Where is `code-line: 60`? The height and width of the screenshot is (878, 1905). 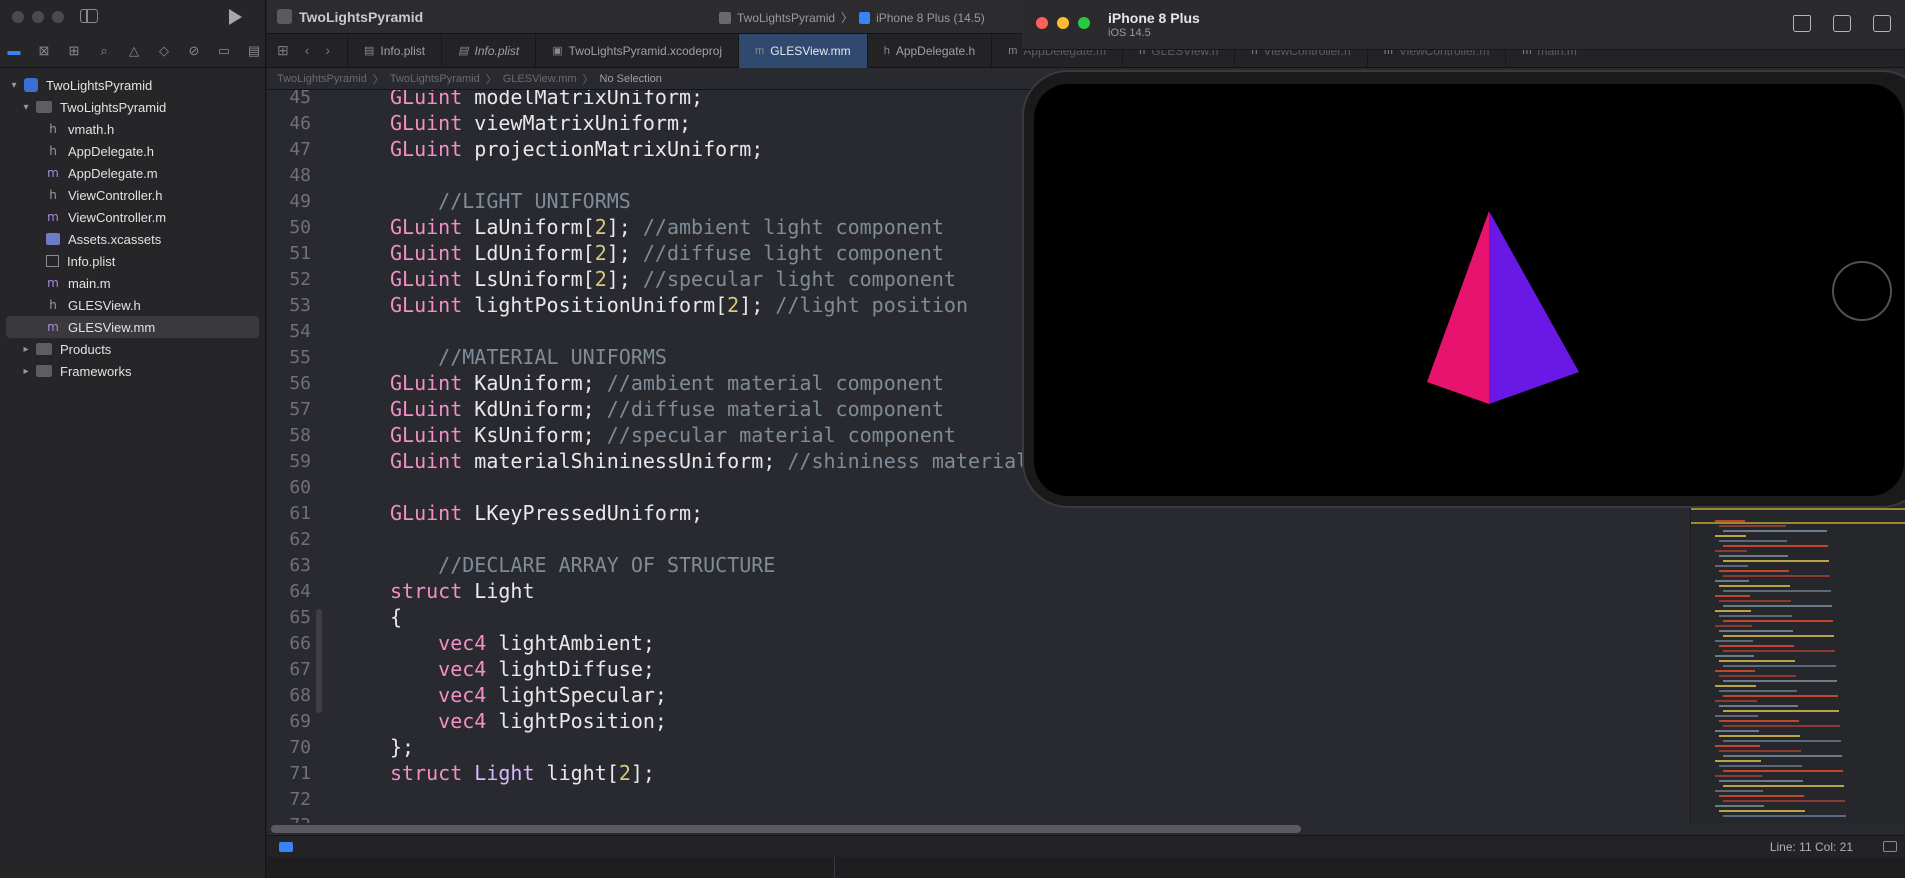
code-line: 60 is located at coordinates (289, 487).